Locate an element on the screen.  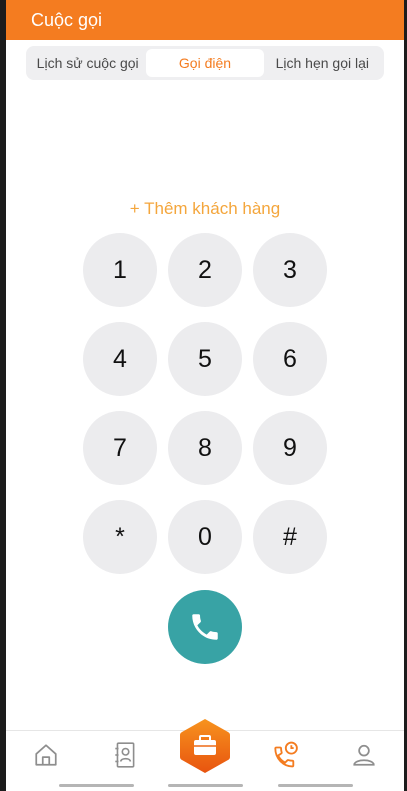
nav-calls is located at coordinates (285, 755).